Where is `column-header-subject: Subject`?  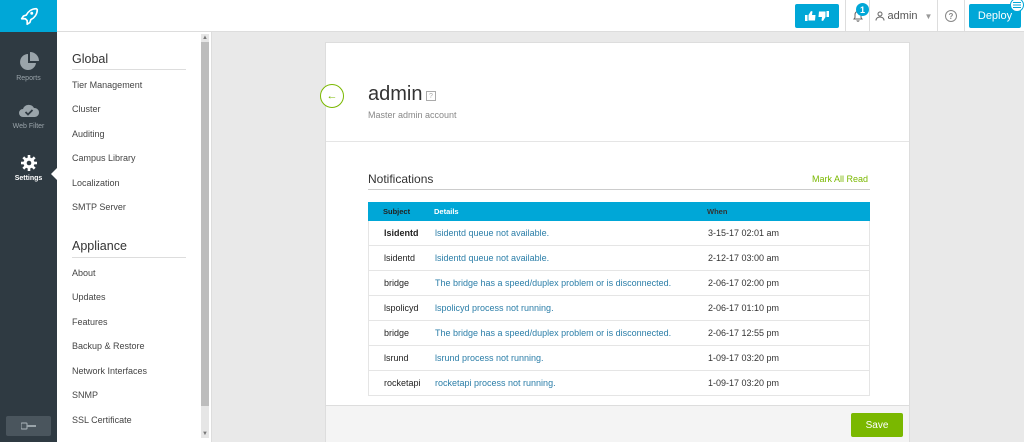
column-header-subject: Subject is located at coordinates (393, 211).